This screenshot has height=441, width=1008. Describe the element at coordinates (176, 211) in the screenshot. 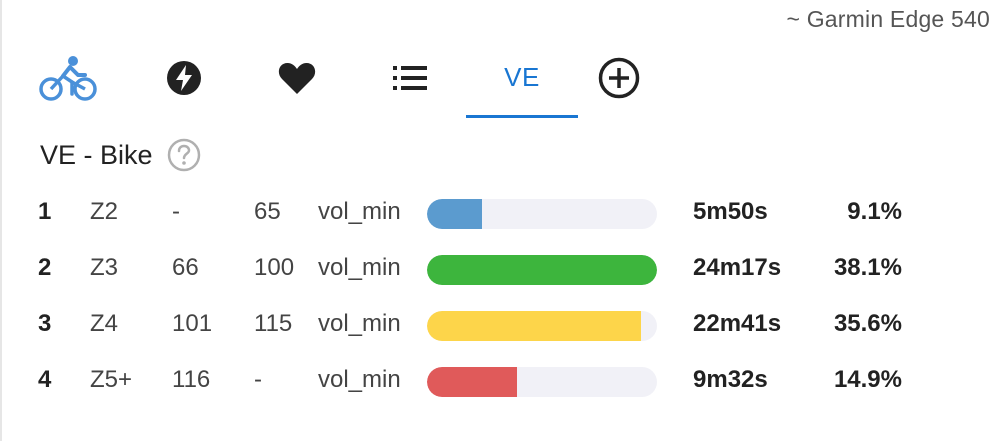

I see `zone-min: -` at that location.